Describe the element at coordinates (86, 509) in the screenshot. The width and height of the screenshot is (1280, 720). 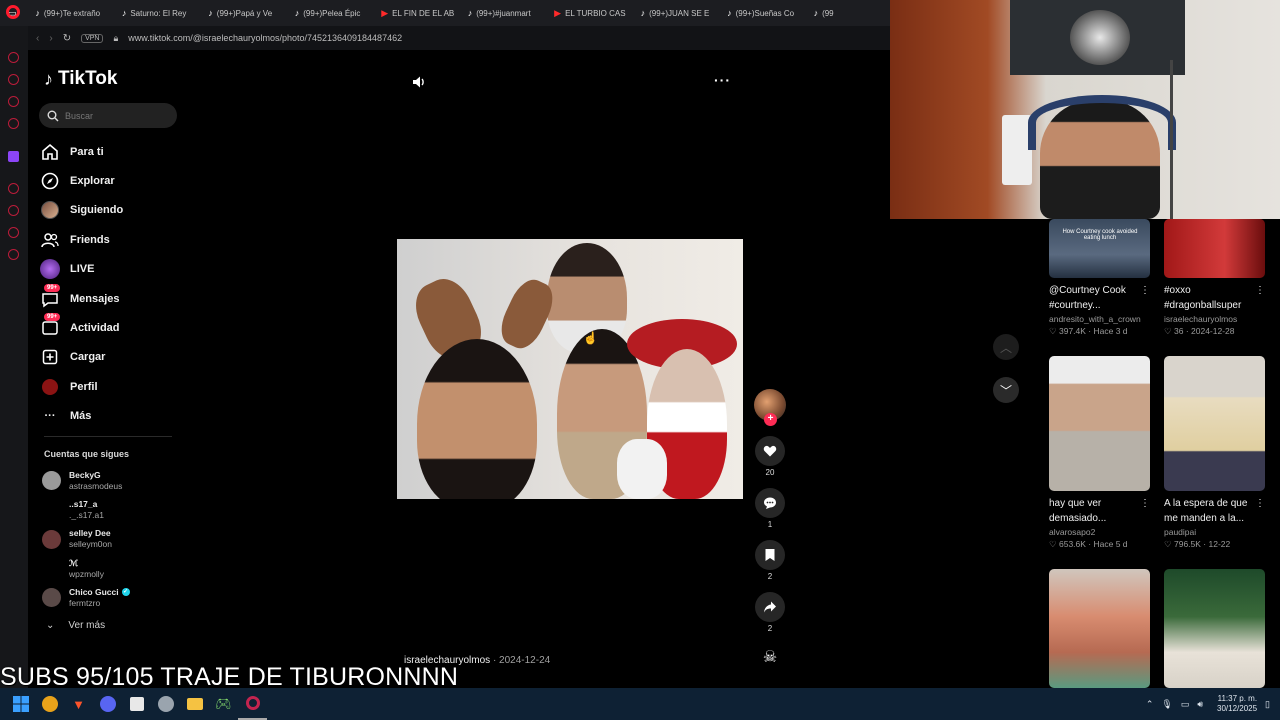
I see `following-item: ..s17_a ._.s17.a1` at that location.